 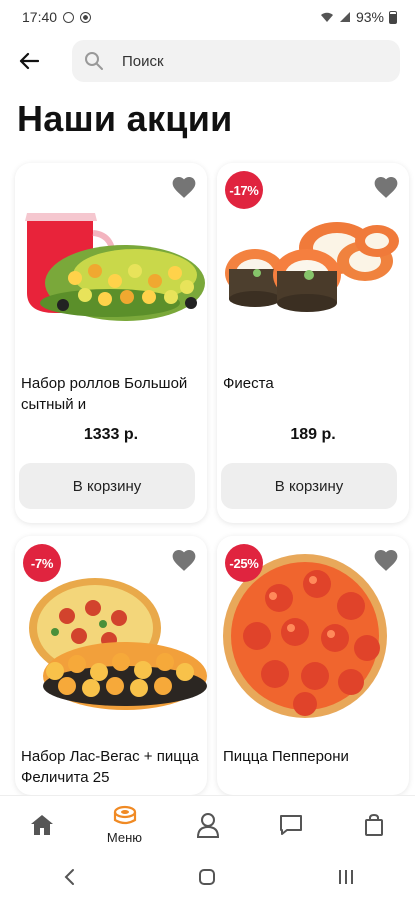 What do you see at coordinates (313, 434) in the screenshot?
I see `product-price: 189 р.` at bounding box center [313, 434].